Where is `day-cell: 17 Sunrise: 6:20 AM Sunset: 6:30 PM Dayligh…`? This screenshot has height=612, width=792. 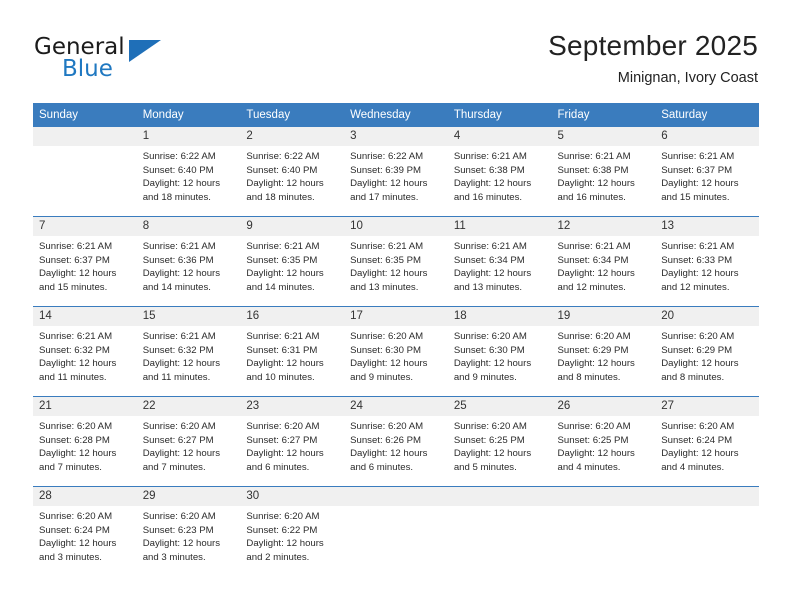
day-cell: 17 Sunrise: 6:20 AM Sunset: 6:30 PM Dayligh… is located at coordinates (396, 351).